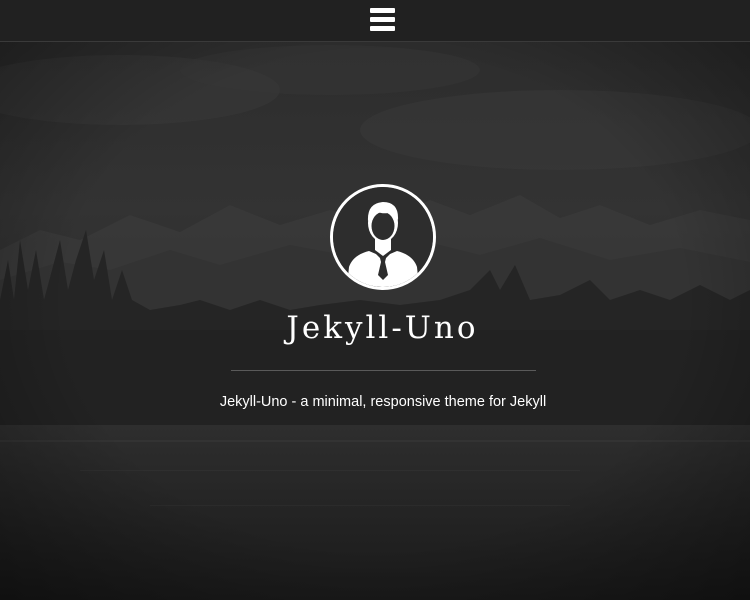  I want to click on top-navigation-bar, so click(375, 21).